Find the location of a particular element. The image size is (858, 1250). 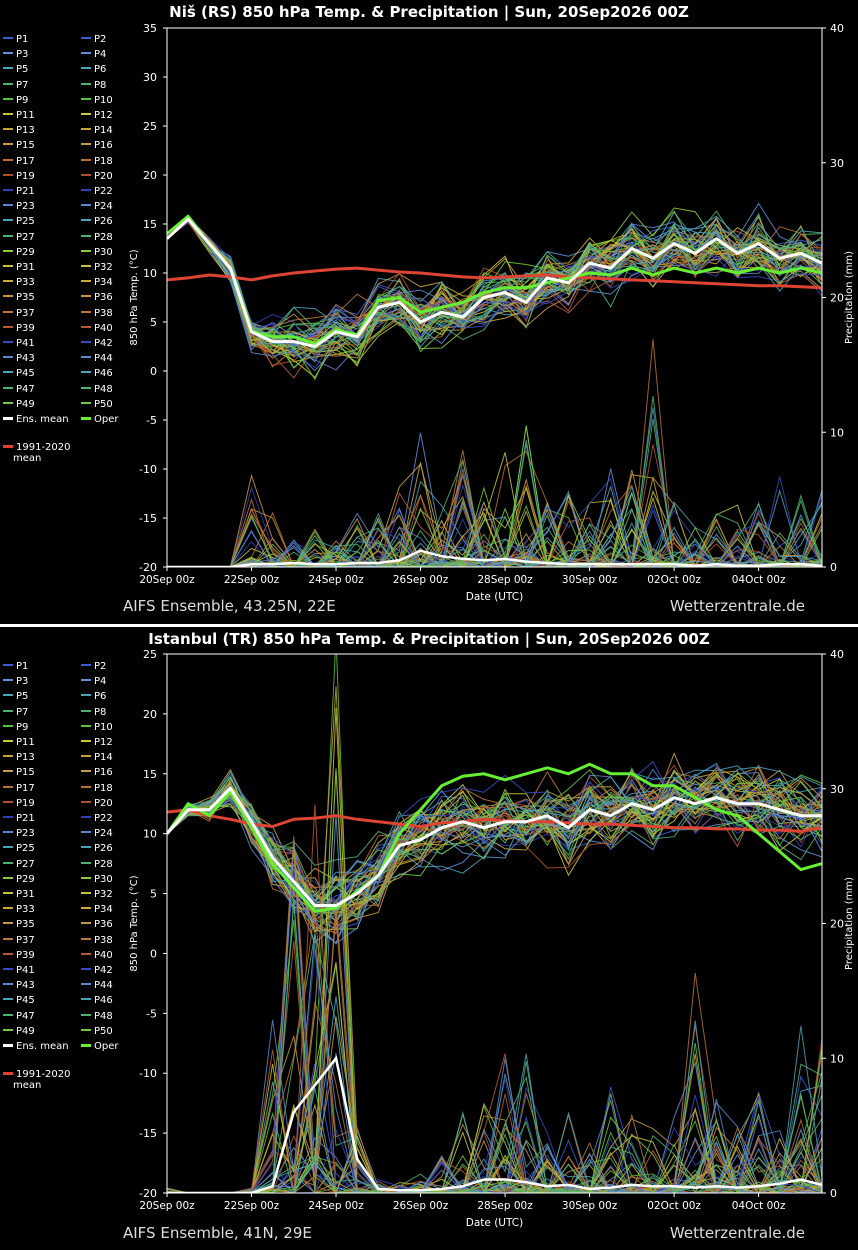

legend-entry: P11 is located at coordinates (19, 742).